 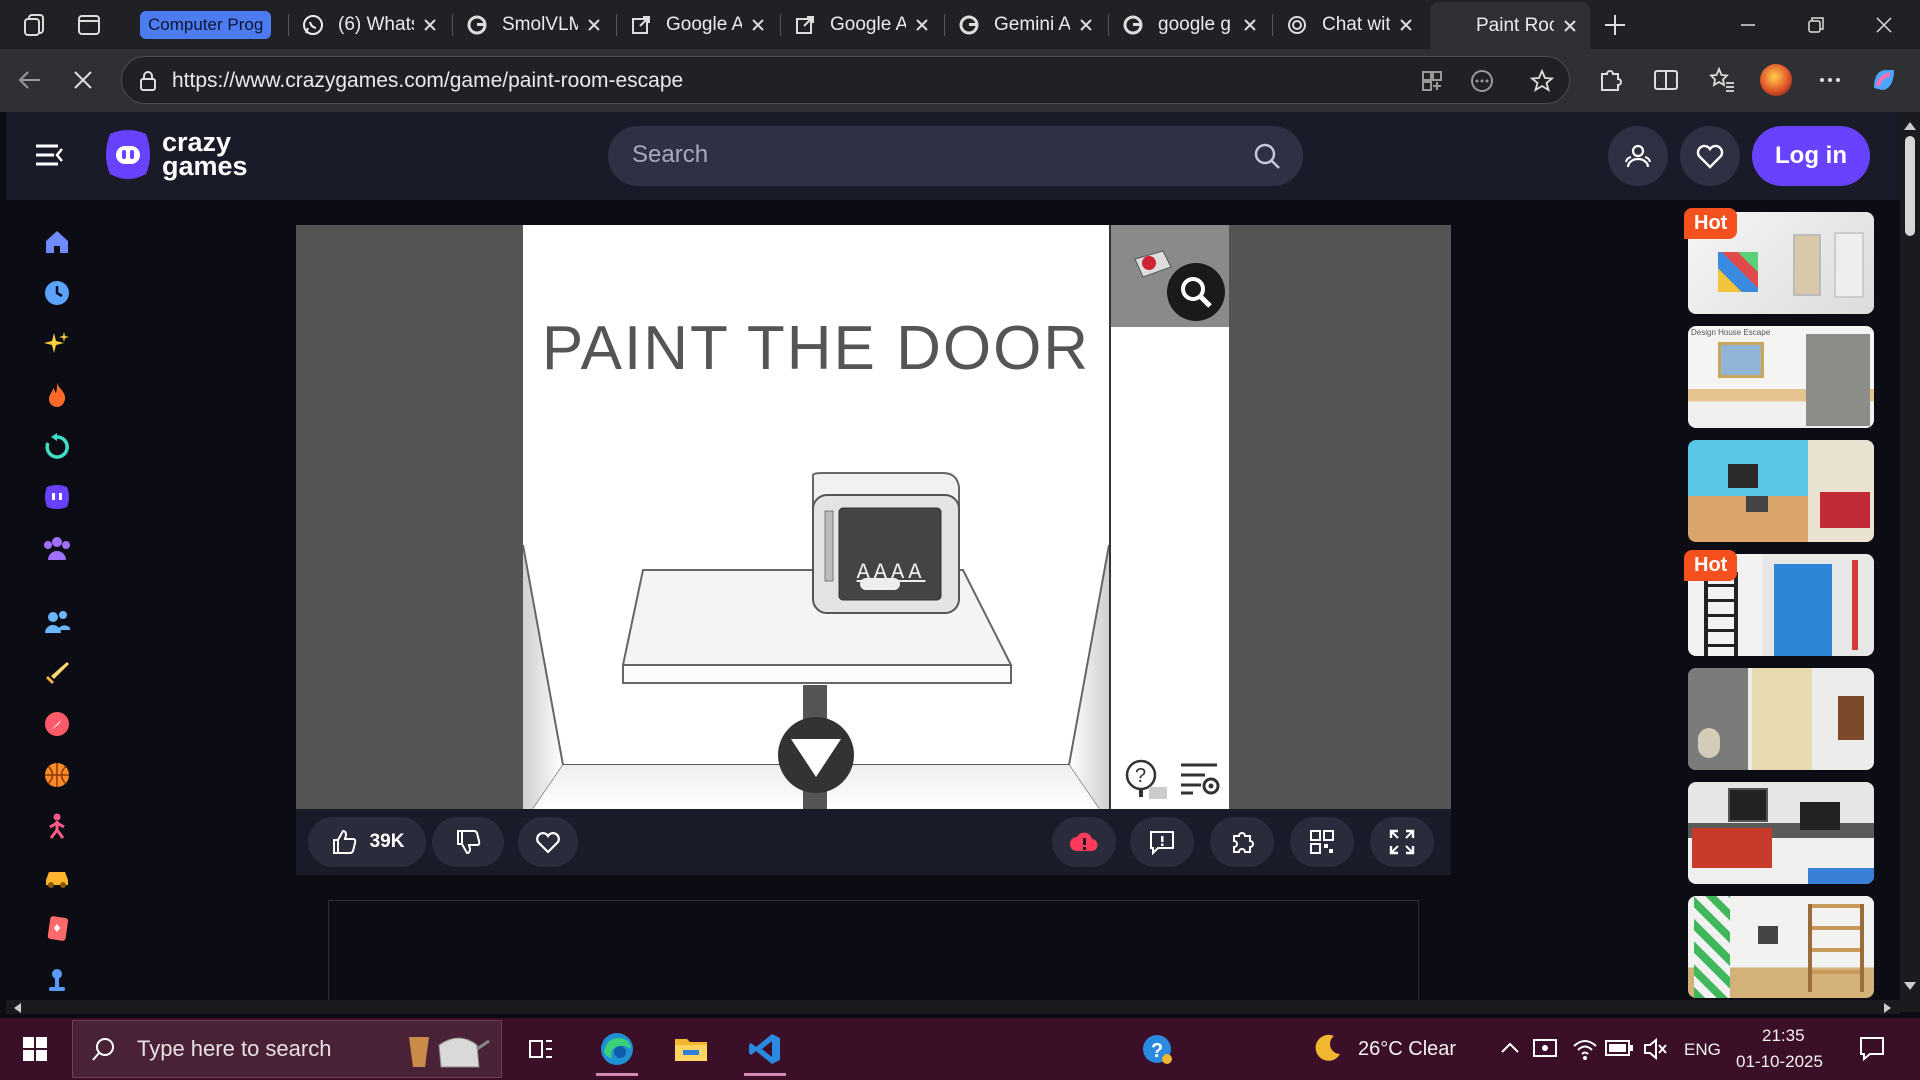 I want to click on volume-muted-icon, so click(x=1655, y=1049).